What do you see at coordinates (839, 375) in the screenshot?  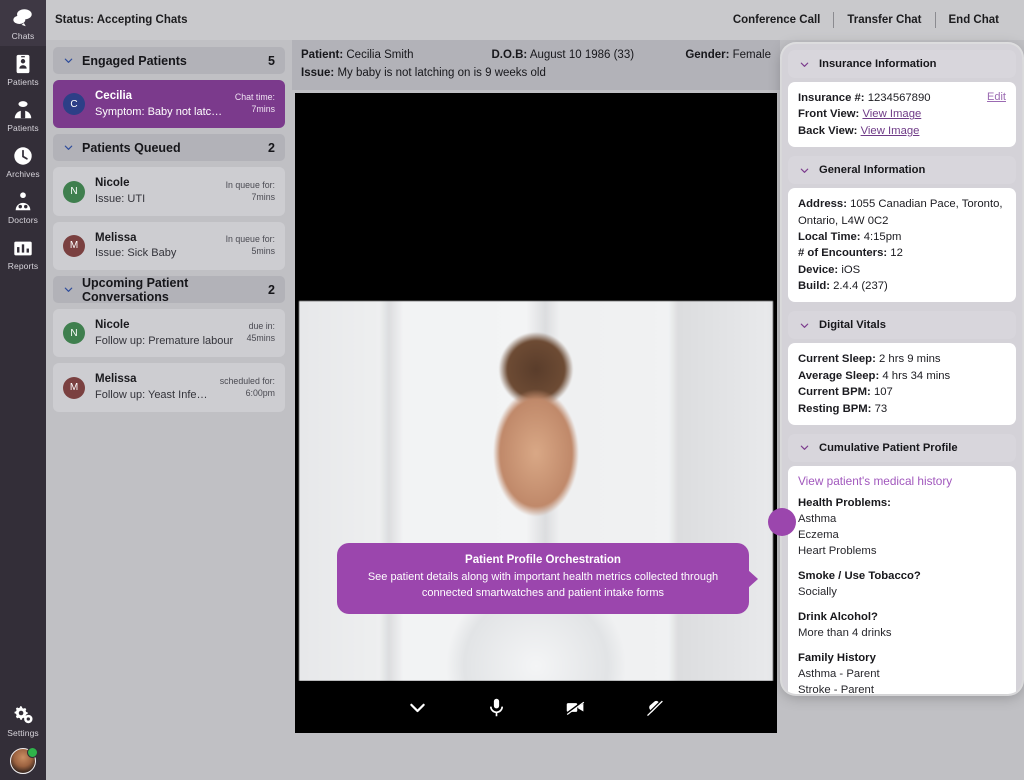 I see `average-sleep-label: Average Sleep:` at bounding box center [839, 375].